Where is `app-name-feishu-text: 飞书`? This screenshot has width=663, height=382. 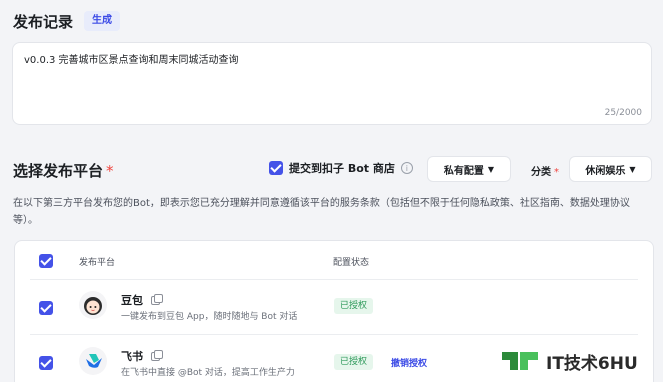
app-name-feishu-text: 飞书 is located at coordinates (132, 356).